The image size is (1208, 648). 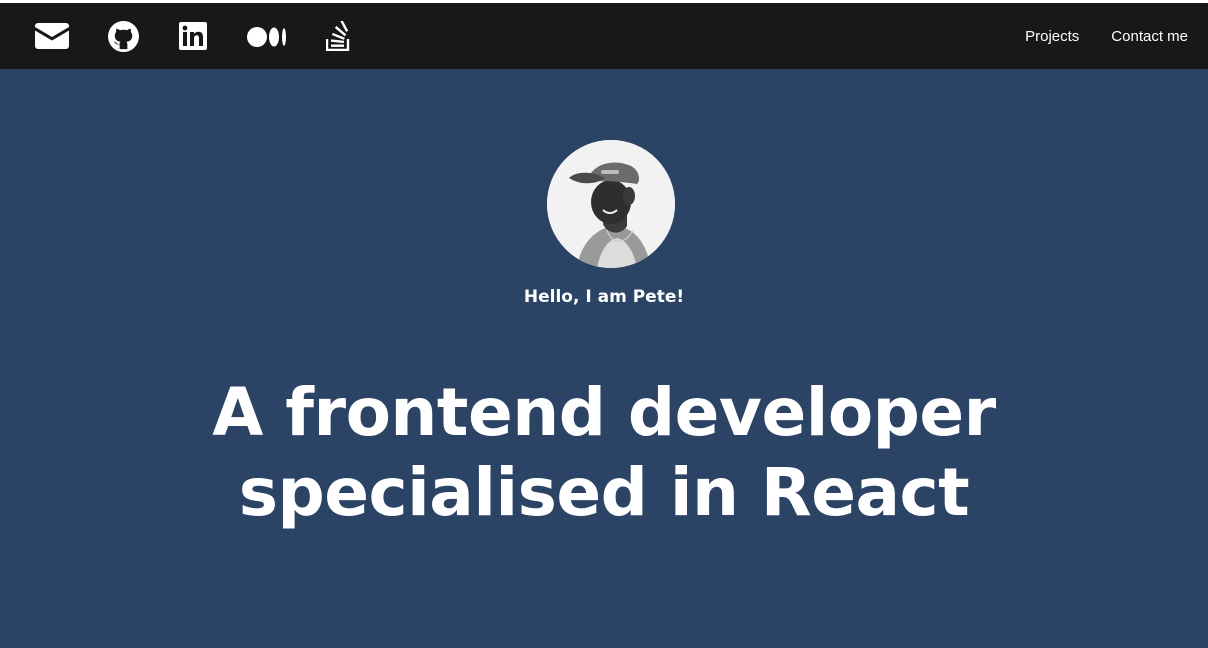 I want to click on email-link, so click(x=52, y=36).